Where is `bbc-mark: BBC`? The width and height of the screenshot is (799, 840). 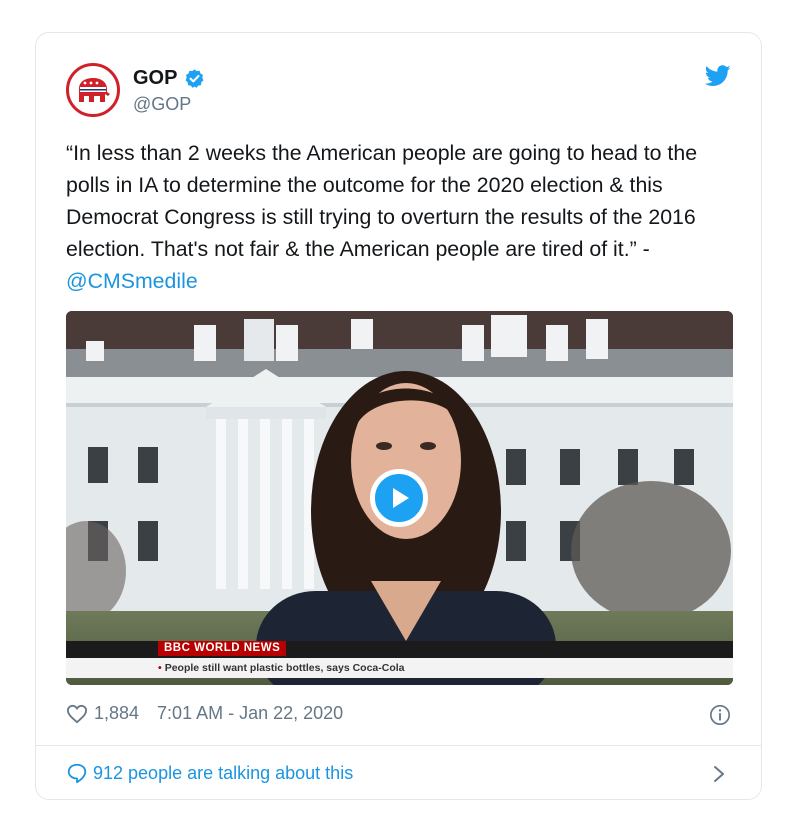
bbc-mark: BBC is located at coordinates (177, 648).